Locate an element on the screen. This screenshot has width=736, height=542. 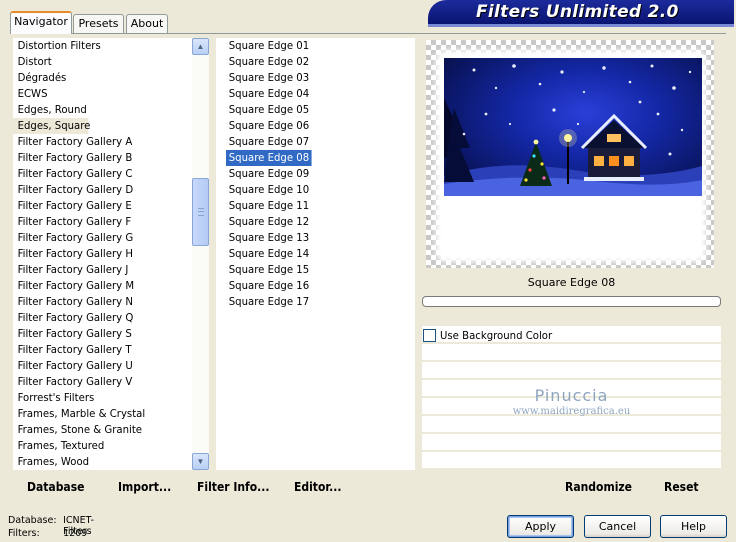
scroll-up-button: ▲ is located at coordinates (200, 46).